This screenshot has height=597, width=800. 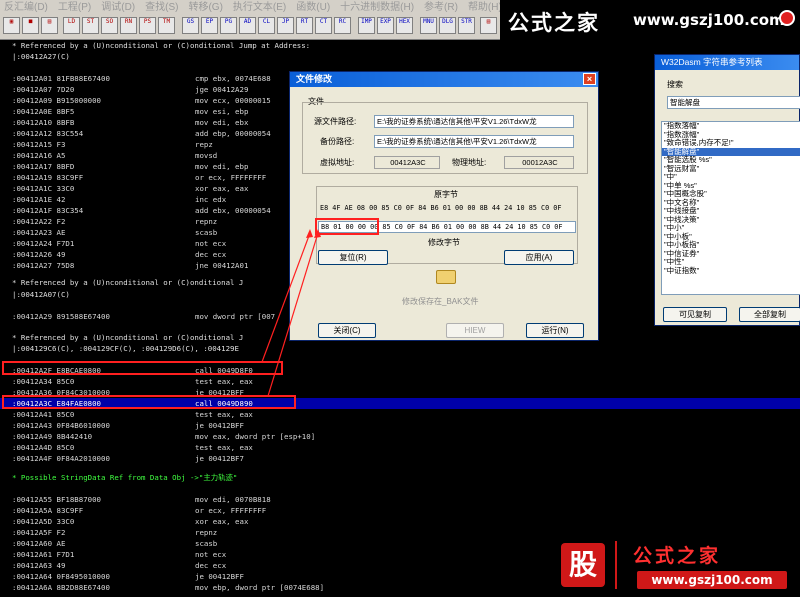 What do you see at coordinates (400, 510) in the screenshot?
I see `code-line: :00412A5A 83C9FF or ecx, FFFFFFFF` at bounding box center [400, 510].